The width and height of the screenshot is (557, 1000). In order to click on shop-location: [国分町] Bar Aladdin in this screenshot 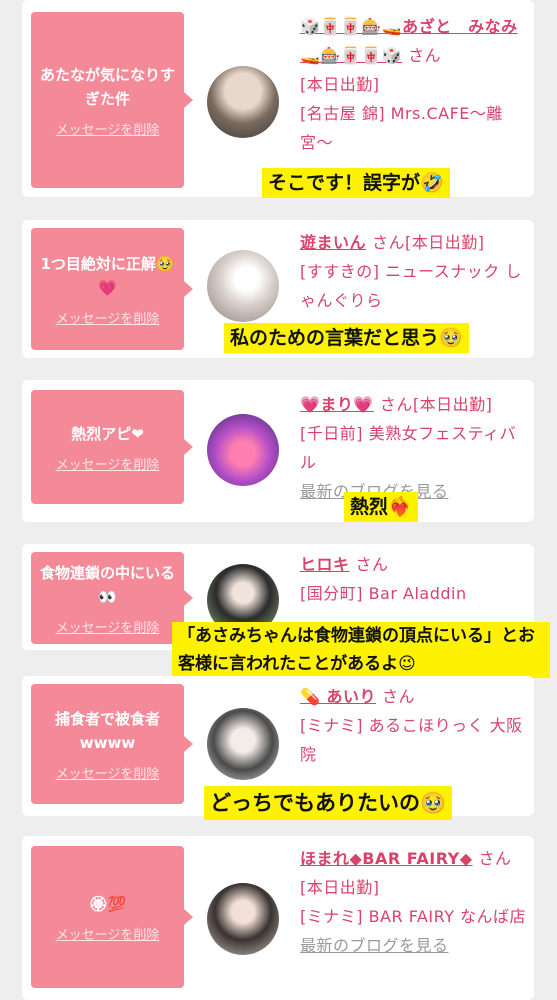, I will do `click(383, 593)`.